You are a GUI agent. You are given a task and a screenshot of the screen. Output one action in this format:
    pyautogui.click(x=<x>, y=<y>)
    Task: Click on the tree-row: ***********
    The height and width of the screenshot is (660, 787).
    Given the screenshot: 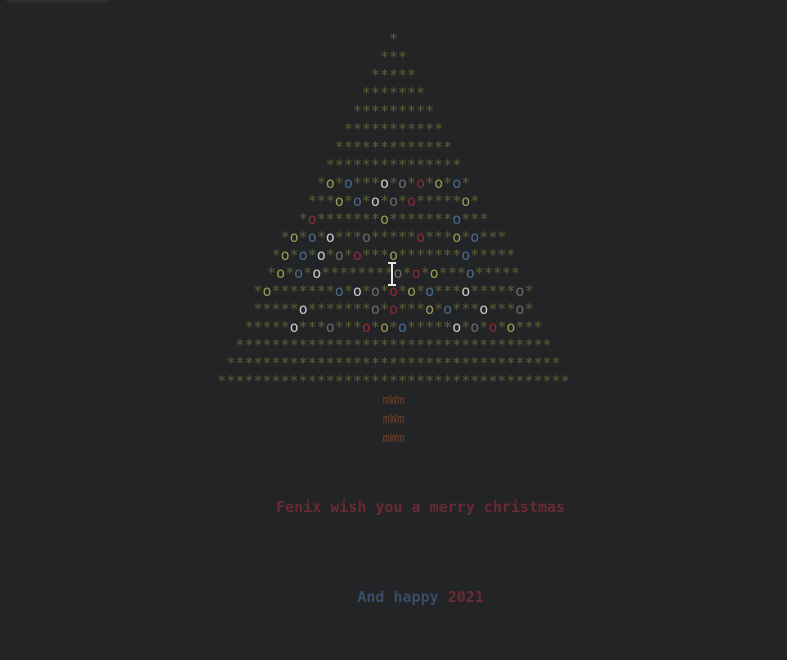 What is the action you would take?
    pyautogui.click(x=393, y=129)
    